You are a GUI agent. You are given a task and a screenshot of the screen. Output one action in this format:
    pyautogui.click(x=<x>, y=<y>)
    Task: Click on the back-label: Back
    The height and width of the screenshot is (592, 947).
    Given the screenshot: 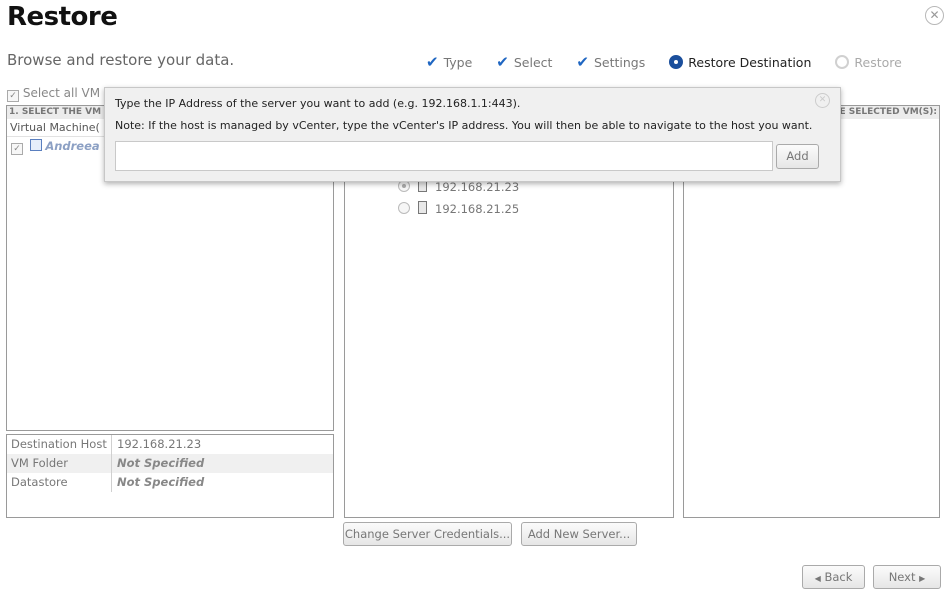 What is the action you would take?
    pyautogui.click(x=838, y=577)
    